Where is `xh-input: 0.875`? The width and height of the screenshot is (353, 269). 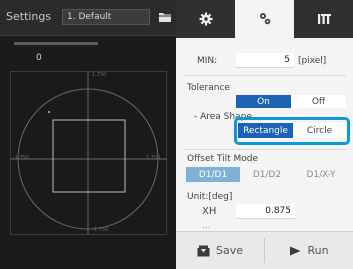 xh-input: 0.875 is located at coordinates (265, 211).